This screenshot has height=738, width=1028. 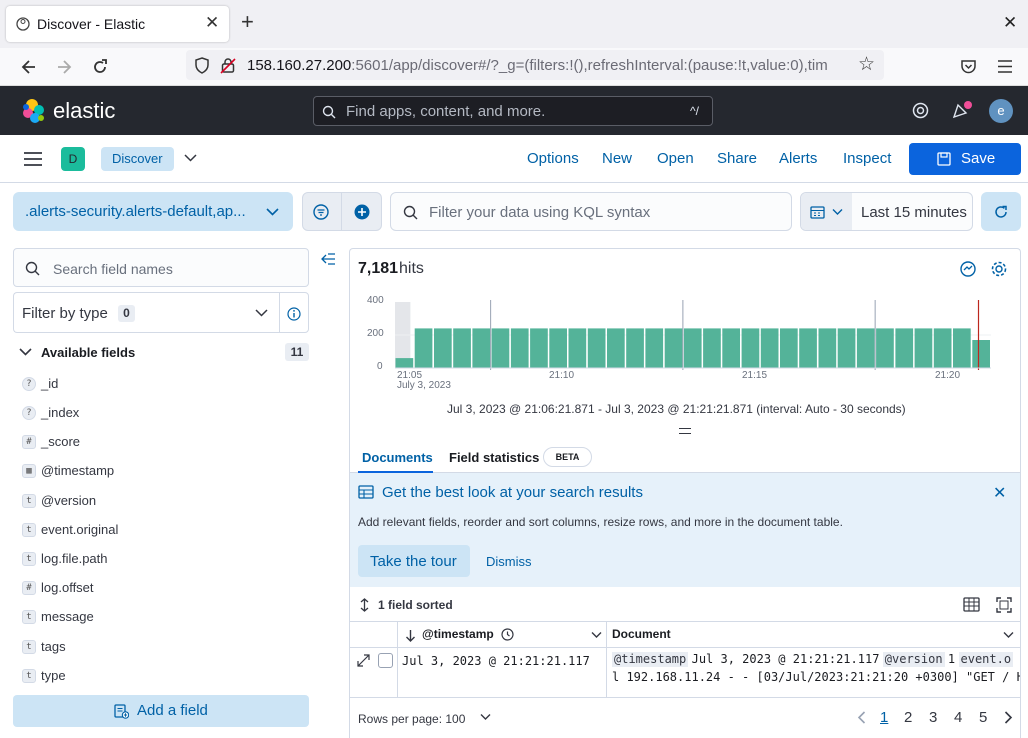 What do you see at coordinates (968, 269) in the screenshot?
I see `chart-options-icon` at bounding box center [968, 269].